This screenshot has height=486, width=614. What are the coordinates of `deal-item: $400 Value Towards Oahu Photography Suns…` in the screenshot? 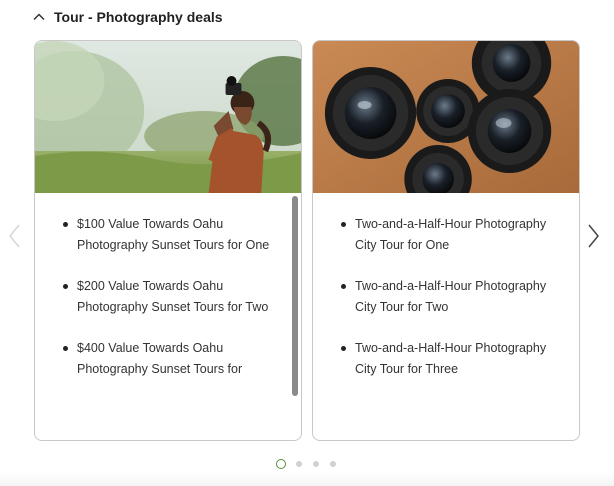 It's located at (167, 359).